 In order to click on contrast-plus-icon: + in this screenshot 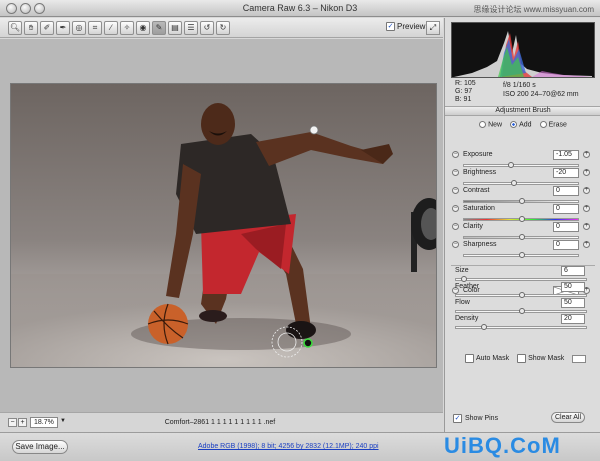, I will do `click(586, 190)`.